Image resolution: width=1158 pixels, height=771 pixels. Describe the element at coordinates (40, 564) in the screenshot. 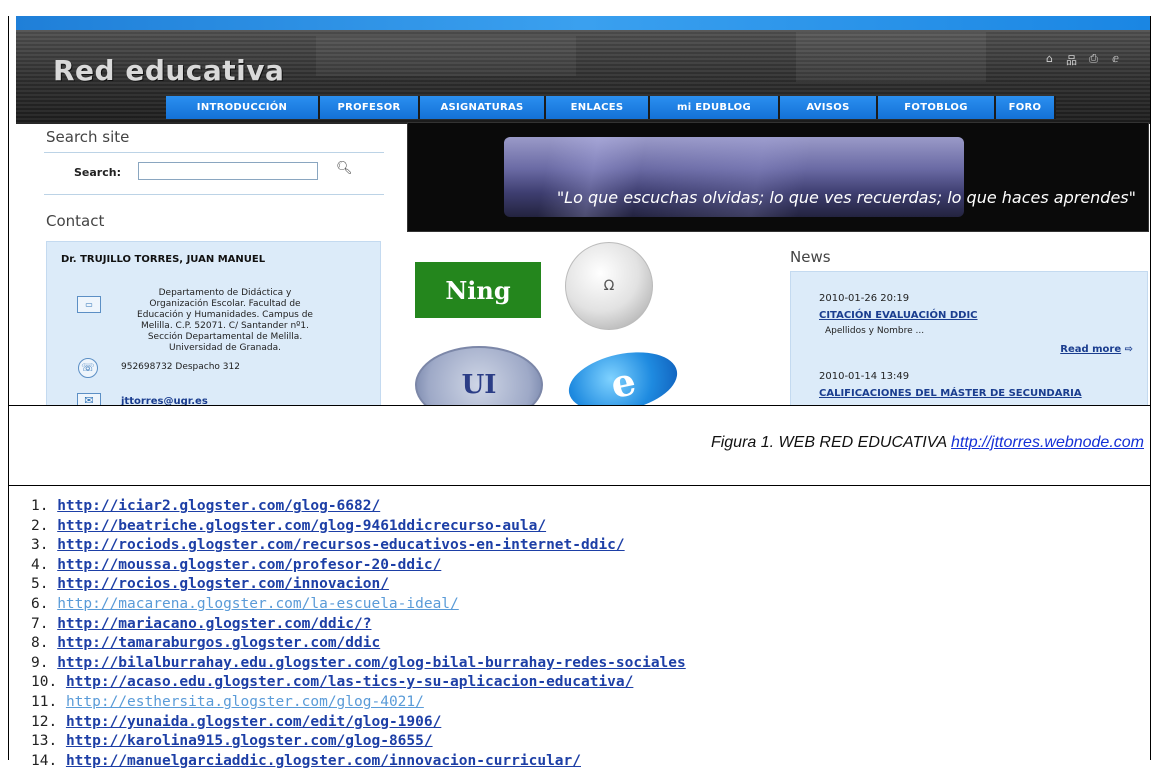

I see `list-item-number: 4.` at that location.